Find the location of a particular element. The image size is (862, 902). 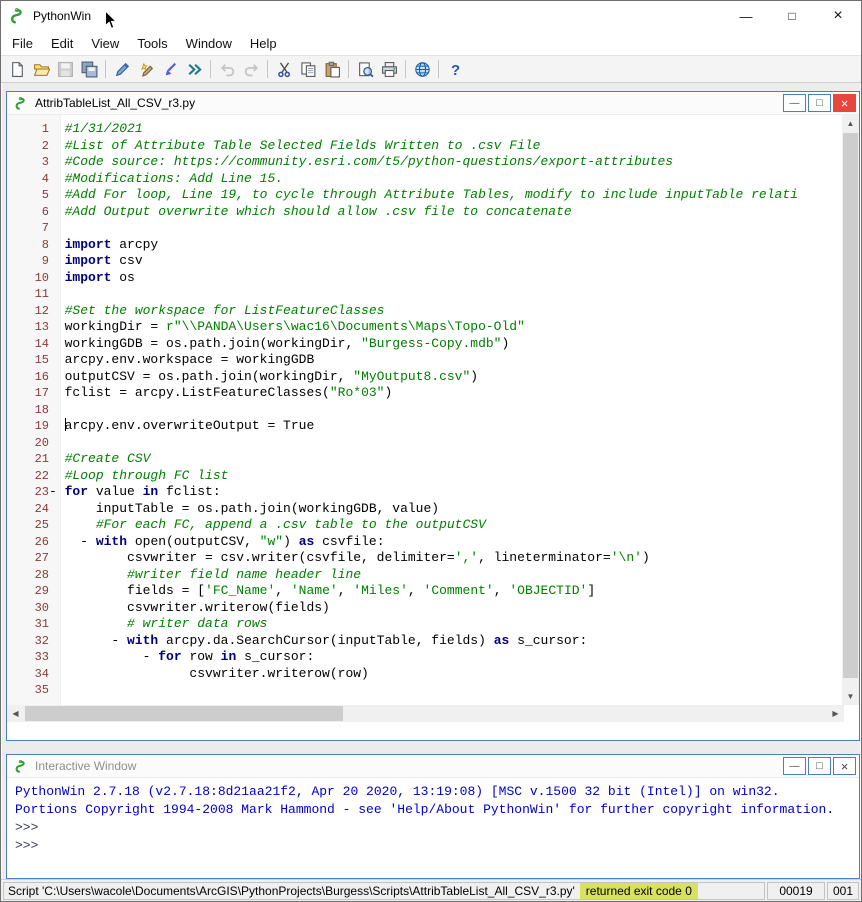

line-number: 33 is located at coordinates (41, 657).